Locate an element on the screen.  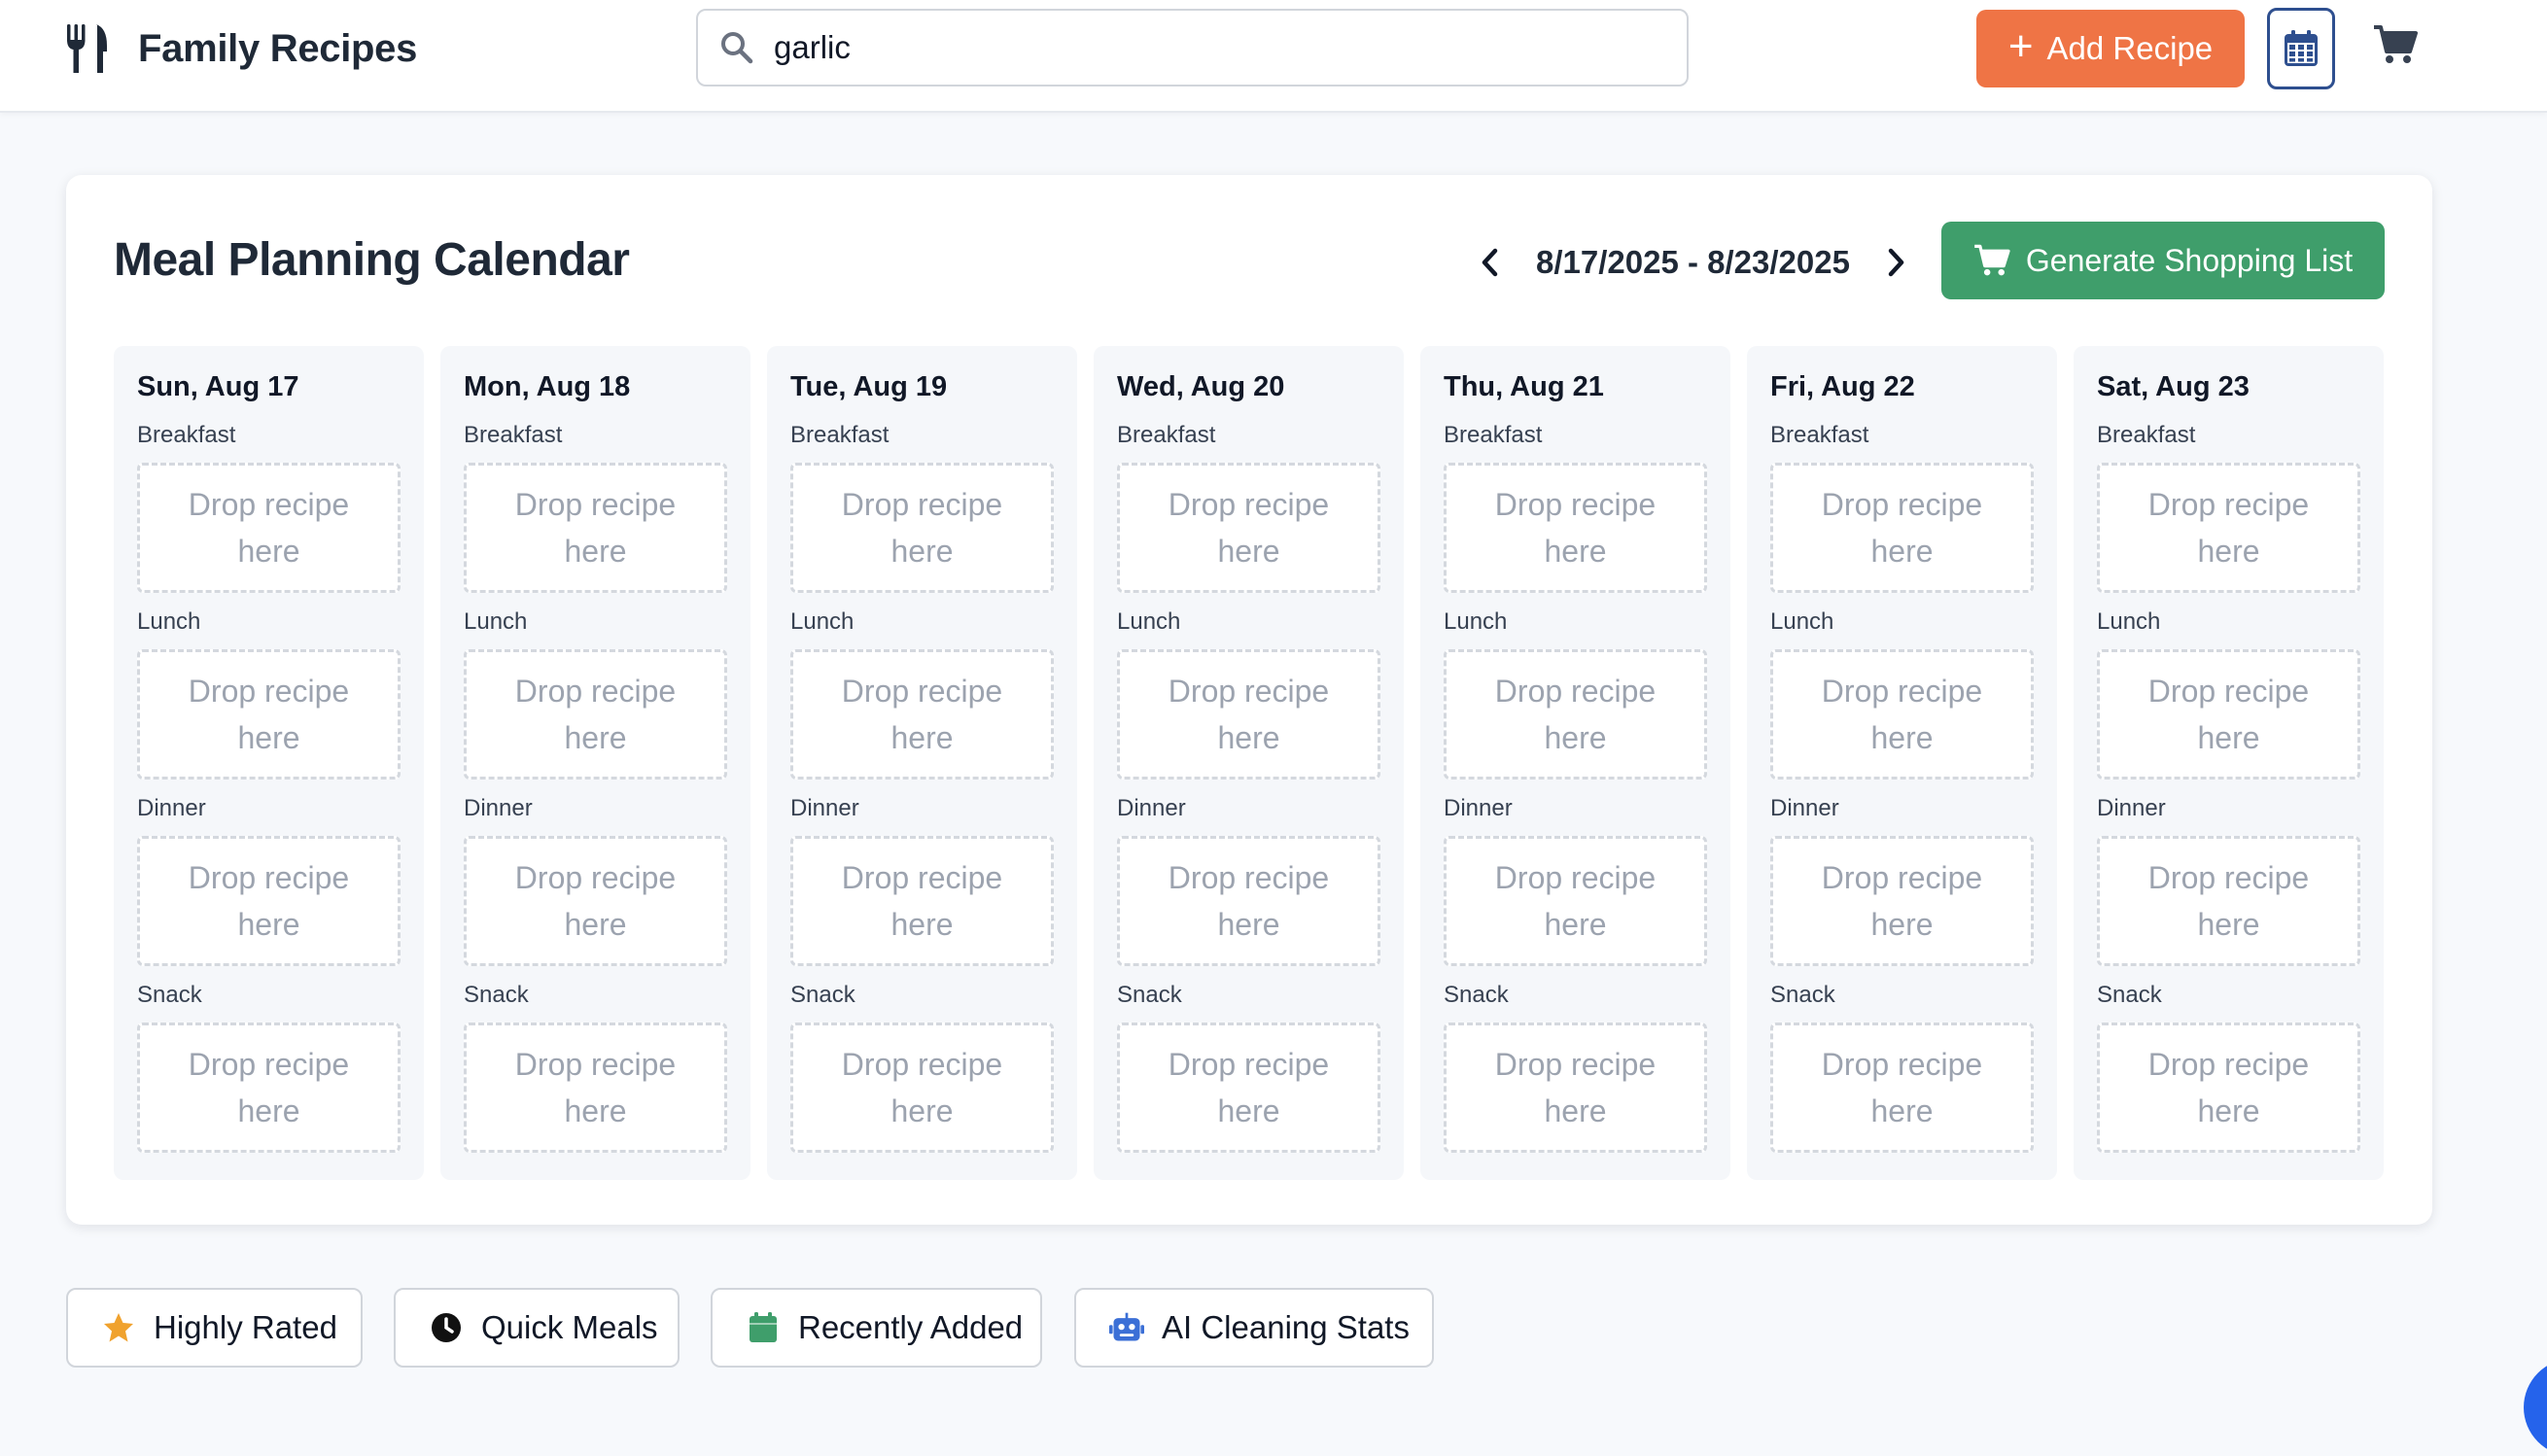
meal-calendar-button is located at coordinates (2301, 48).